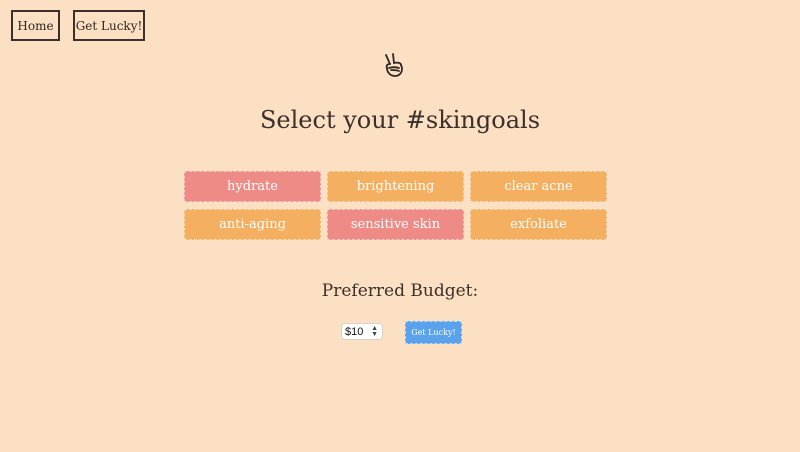 This screenshot has height=452, width=800. What do you see at coordinates (395, 186) in the screenshot?
I see `goal-brightening: brightening` at bounding box center [395, 186].